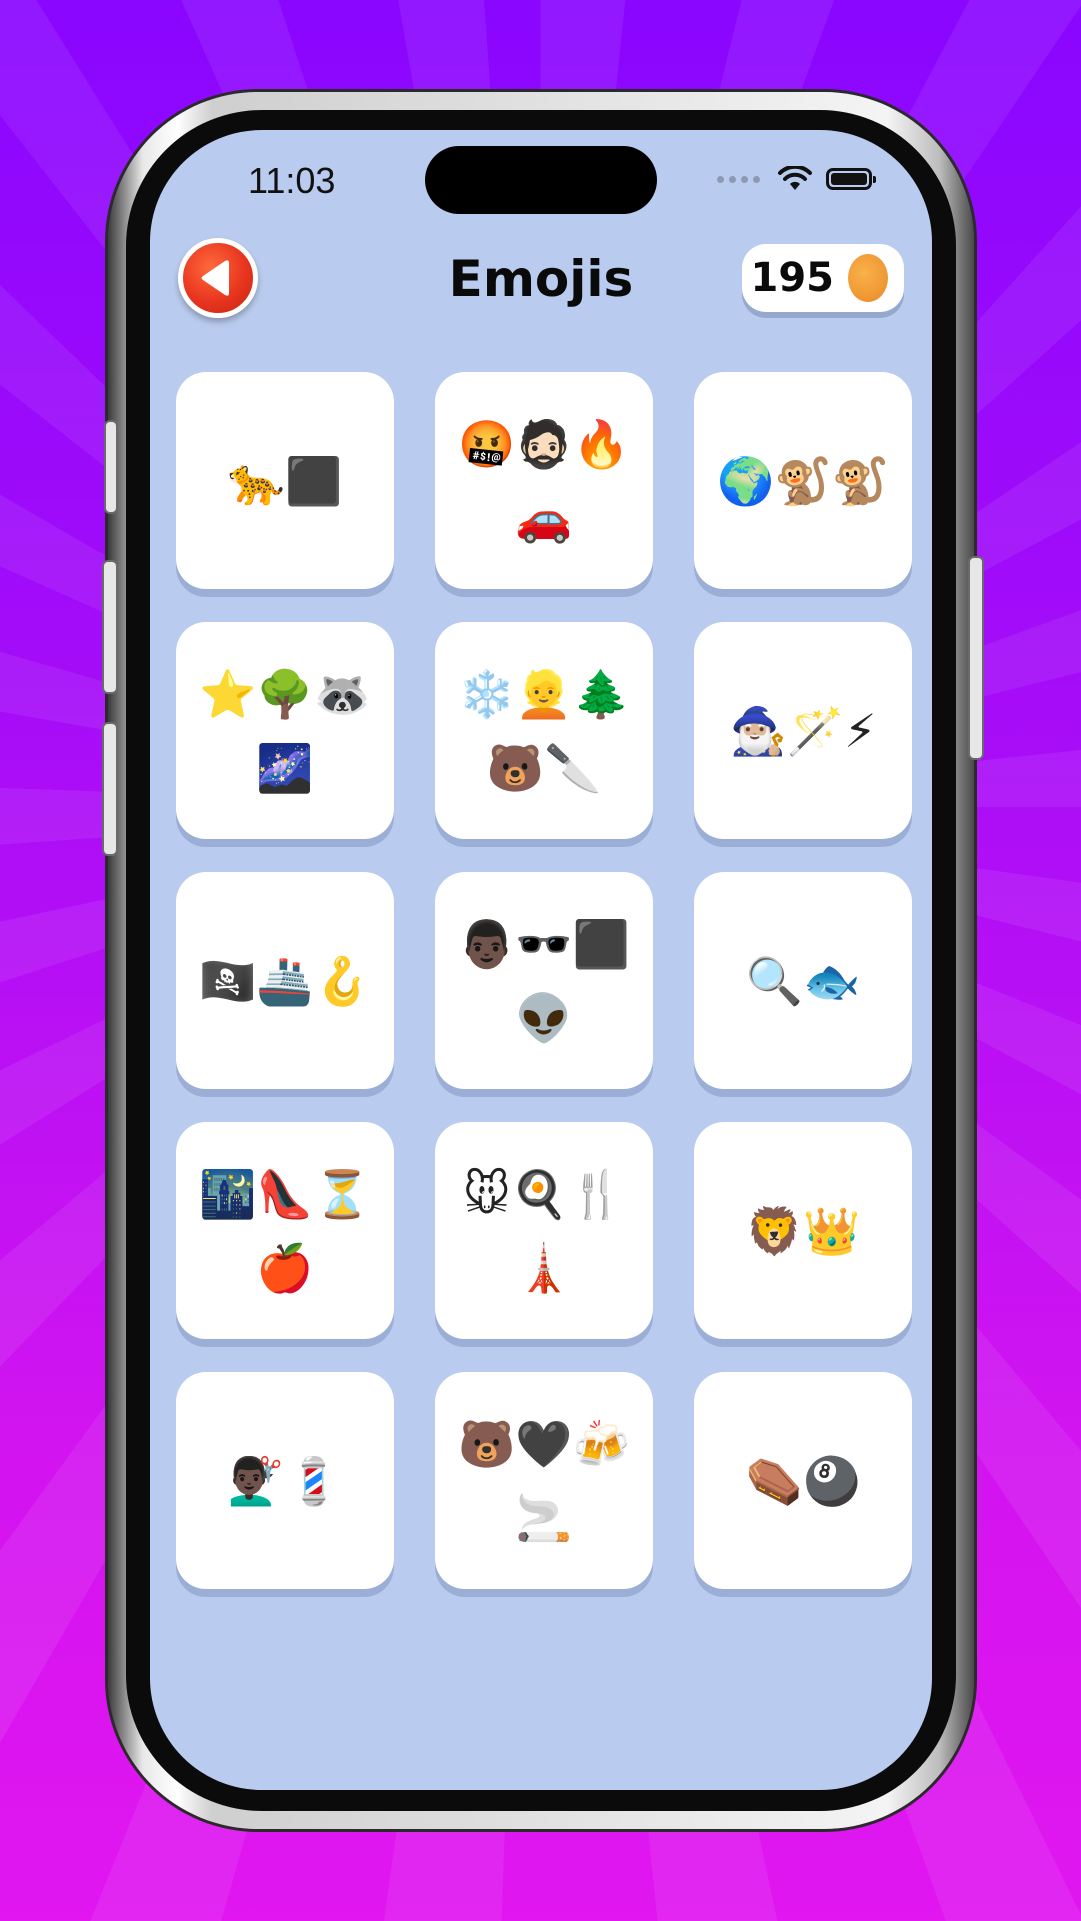 The width and height of the screenshot is (1081, 1921). I want to click on coin-count: 195, so click(792, 278).